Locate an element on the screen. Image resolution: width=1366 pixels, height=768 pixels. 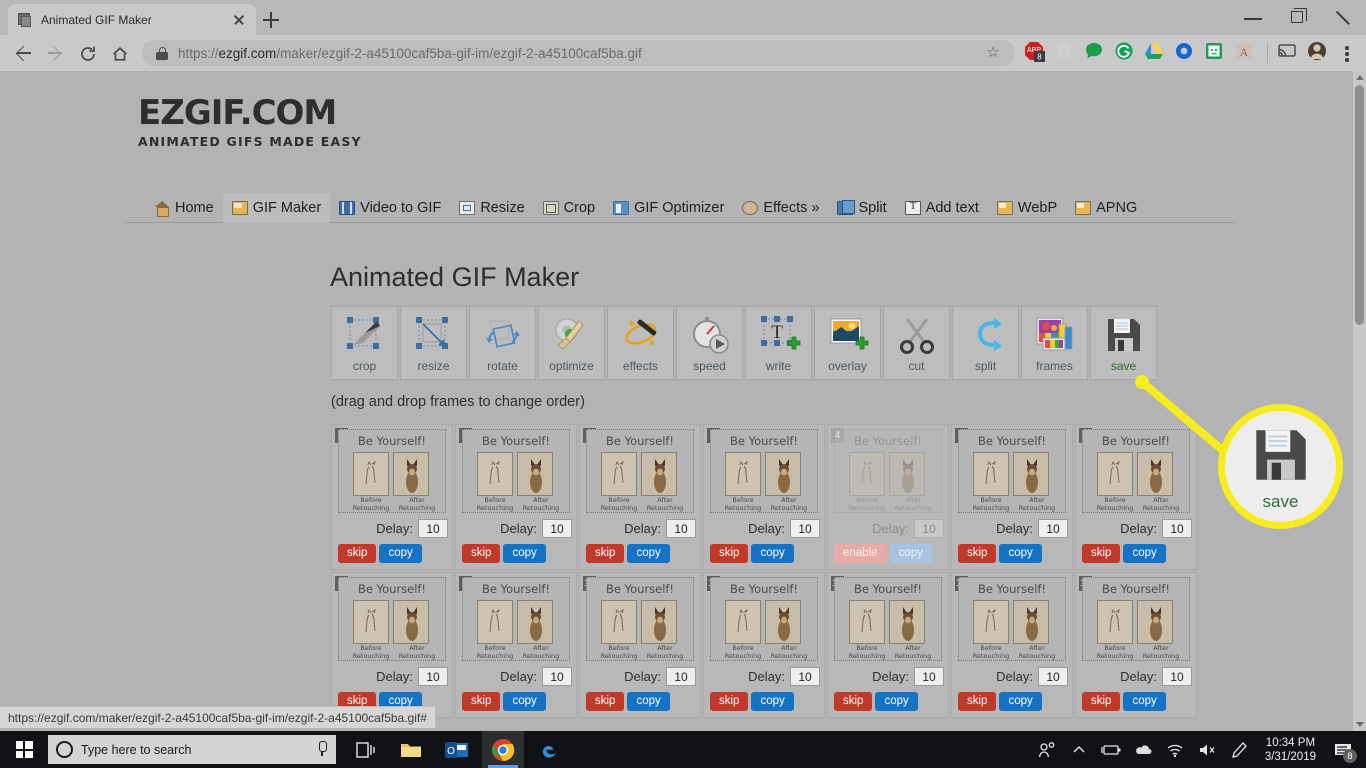
tool-crop: crop is located at coordinates (364, 343).